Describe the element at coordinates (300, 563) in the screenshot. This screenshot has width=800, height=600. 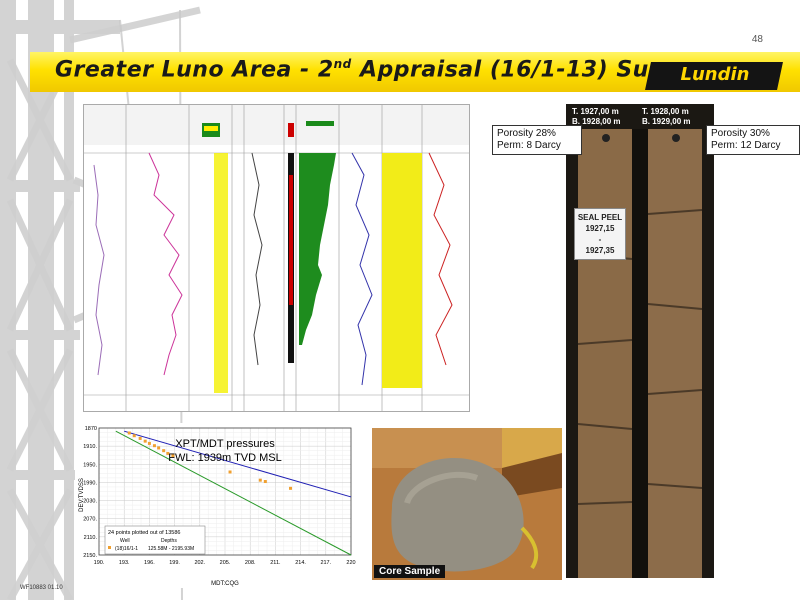
I see `x-tick-label: 214.` at that location.